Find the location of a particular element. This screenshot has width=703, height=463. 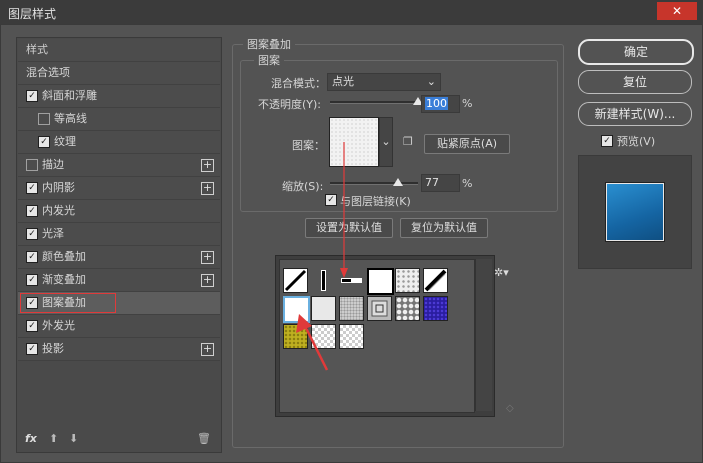

opacity-input: 100 is located at coordinates (440, 104).